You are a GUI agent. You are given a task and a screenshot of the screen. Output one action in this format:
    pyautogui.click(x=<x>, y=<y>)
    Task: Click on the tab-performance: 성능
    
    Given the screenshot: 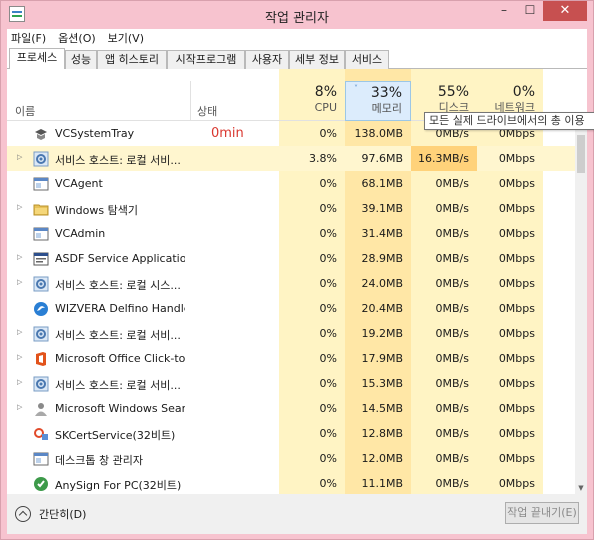 What is the action you would take?
    pyautogui.click(x=81, y=59)
    